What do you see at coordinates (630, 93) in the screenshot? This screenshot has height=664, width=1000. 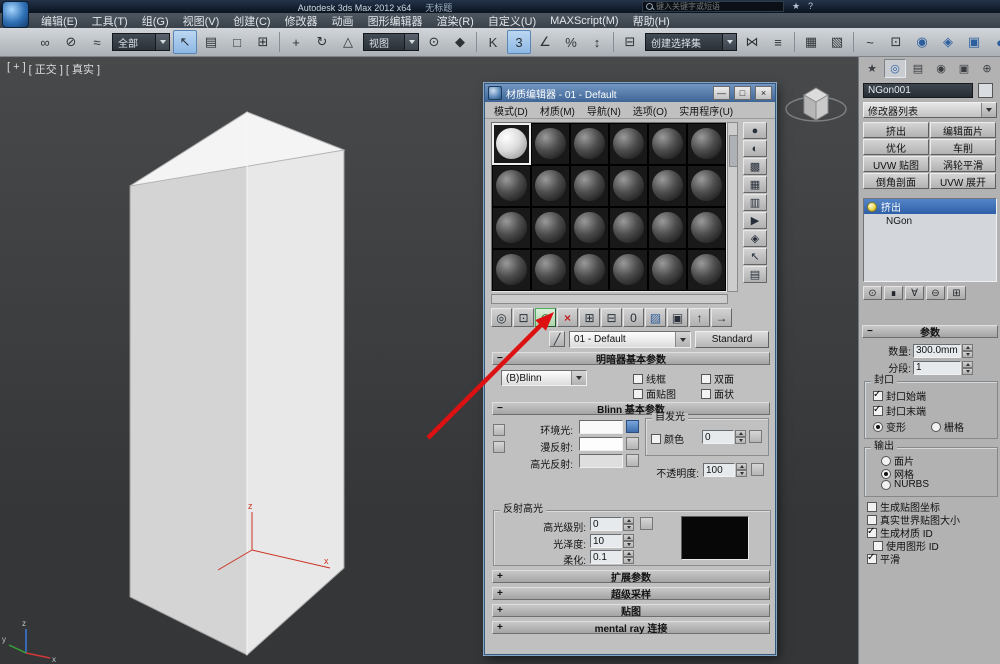 I see `material-editor-titlebar: 材质编辑器 - 01 - Default — □ ×` at bounding box center [630, 93].